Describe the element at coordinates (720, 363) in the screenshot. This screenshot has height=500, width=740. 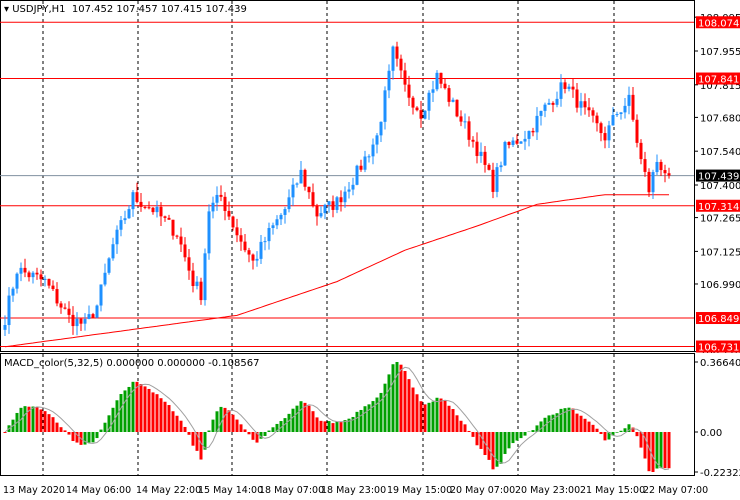
I see `macd-axis-label: 0.366406` at that location.